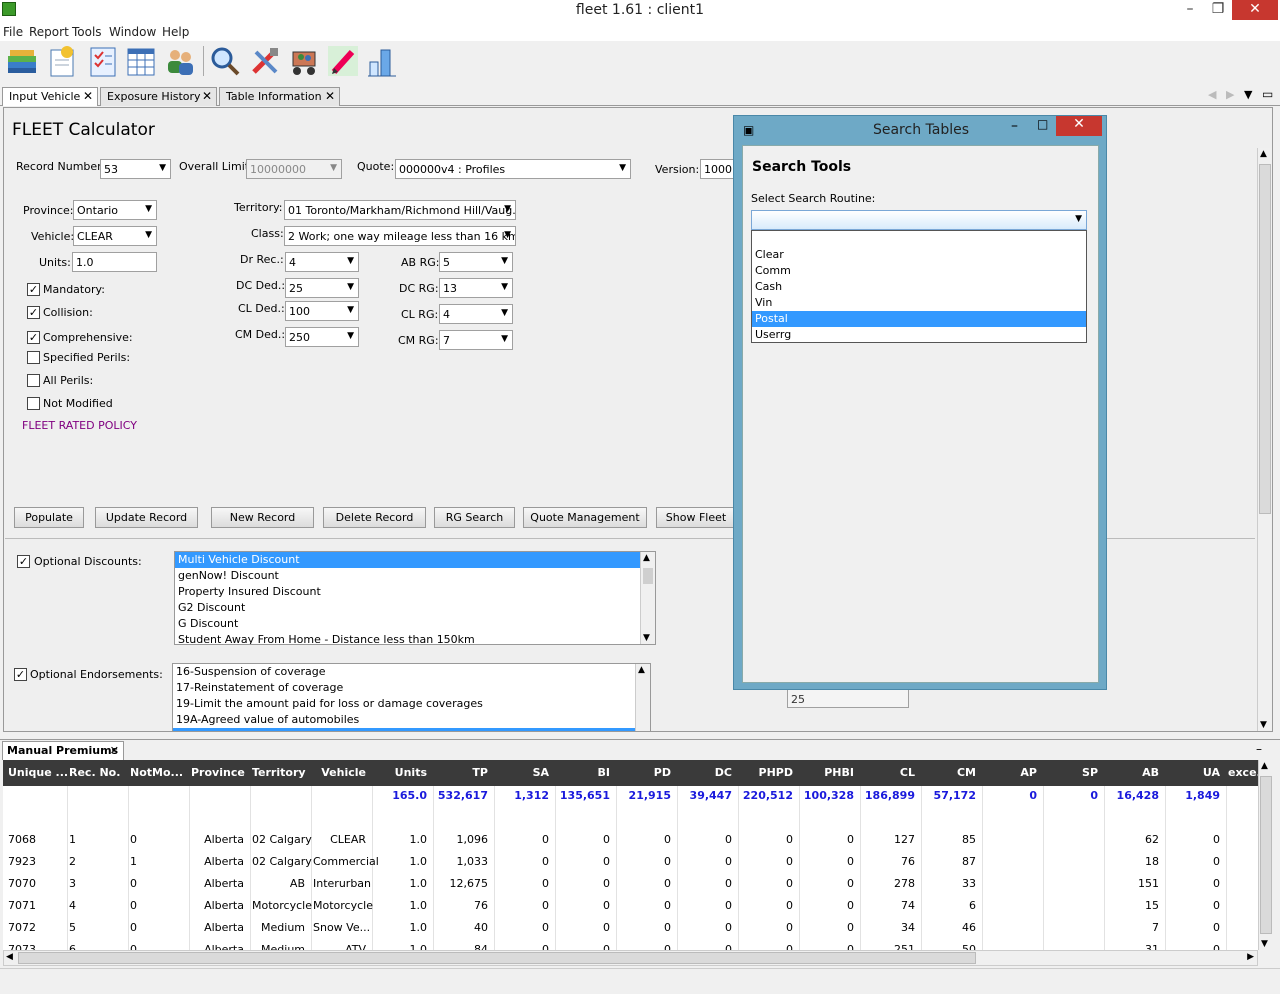 This screenshot has height=994, width=1280. I want to click on total-cell: 532,617, so click(461, 795).